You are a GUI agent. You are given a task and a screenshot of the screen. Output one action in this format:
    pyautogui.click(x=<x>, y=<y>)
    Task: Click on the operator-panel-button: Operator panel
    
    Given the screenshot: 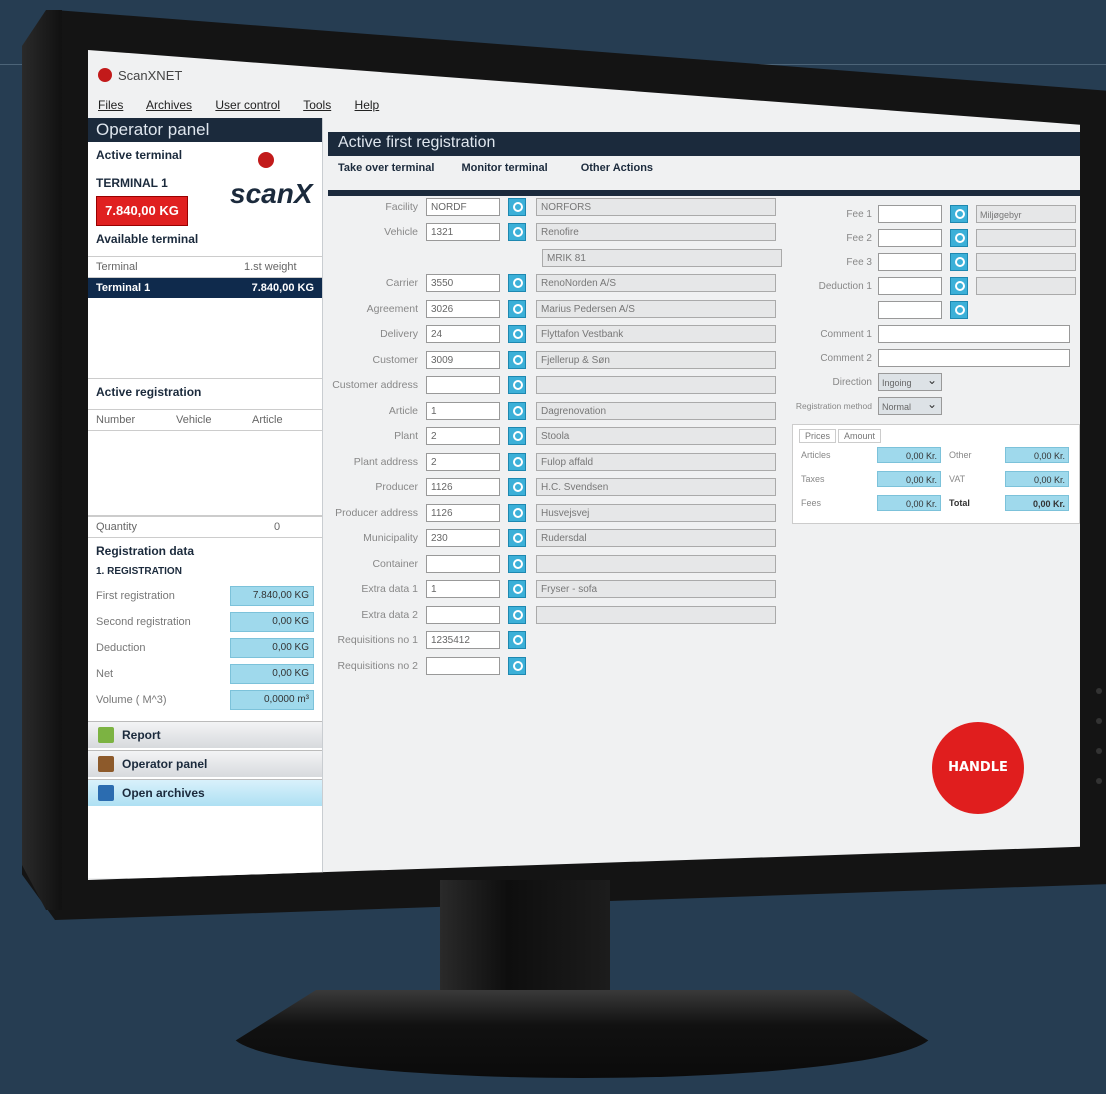 What is the action you would take?
    pyautogui.click(x=205, y=763)
    